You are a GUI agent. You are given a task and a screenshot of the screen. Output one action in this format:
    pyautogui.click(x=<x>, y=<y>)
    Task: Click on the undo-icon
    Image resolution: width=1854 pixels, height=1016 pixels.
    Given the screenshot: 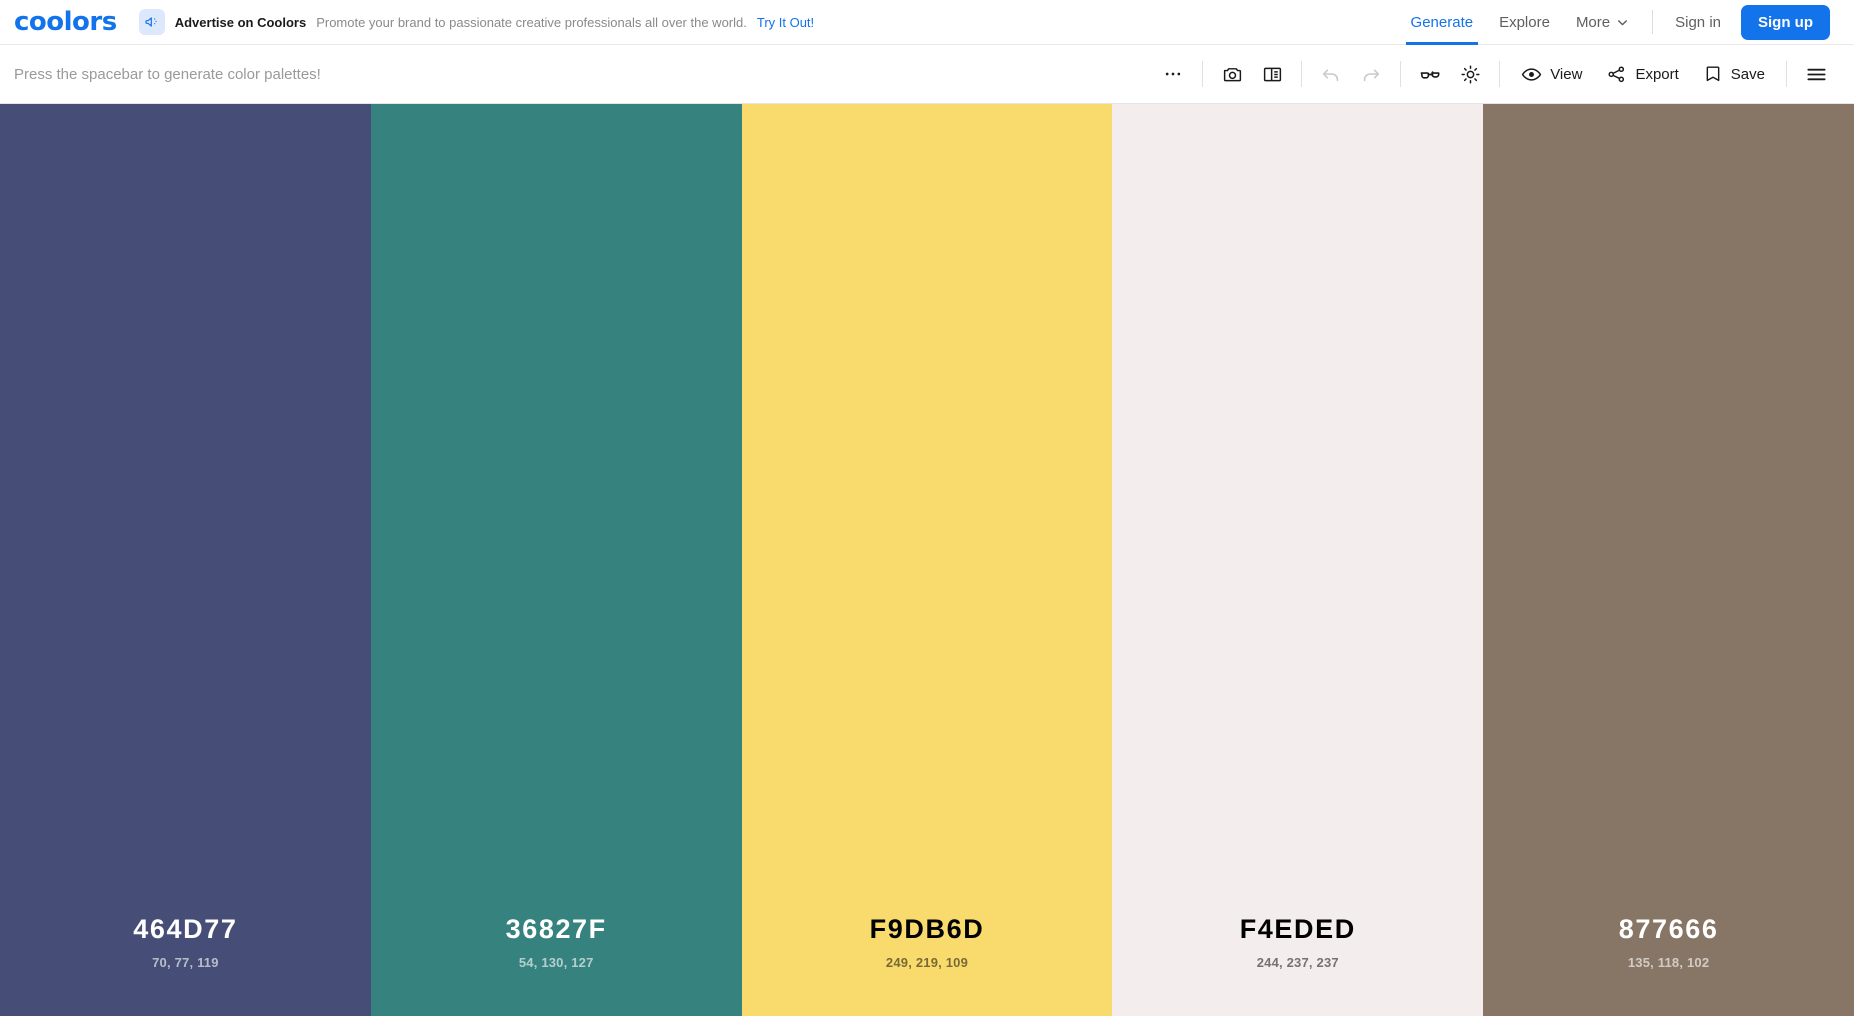 What is the action you would take?
    pyautogui.click(x=1331, y=74)
    